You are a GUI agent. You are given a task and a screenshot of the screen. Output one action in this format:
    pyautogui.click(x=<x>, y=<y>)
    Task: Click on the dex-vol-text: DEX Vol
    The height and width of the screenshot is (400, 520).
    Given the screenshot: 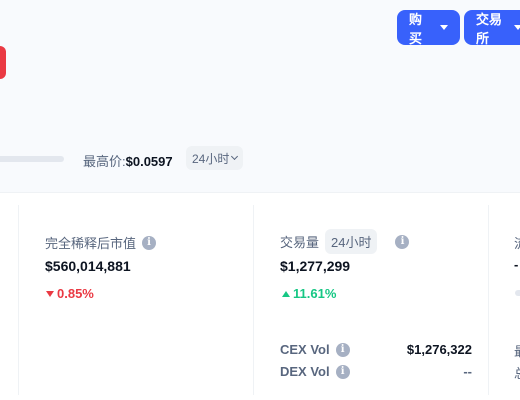 What is the action you would take?
    pyautogui.click(x=305, y=371)
    